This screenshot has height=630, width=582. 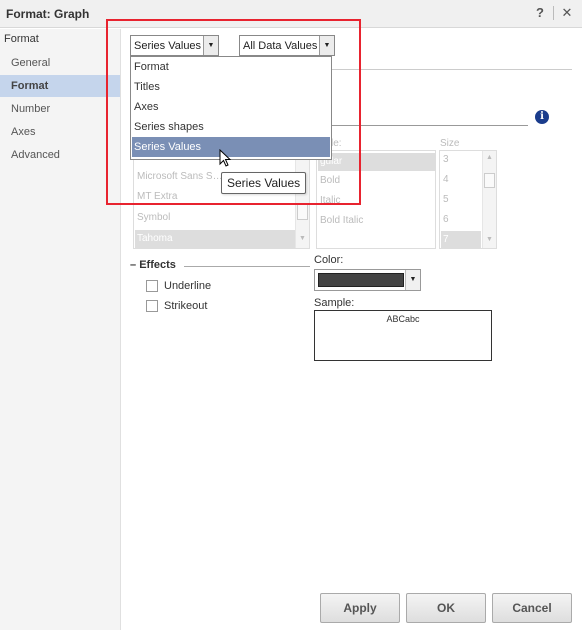 I want to click on effects-section-title: – Effects, so click(x=153, y=265).